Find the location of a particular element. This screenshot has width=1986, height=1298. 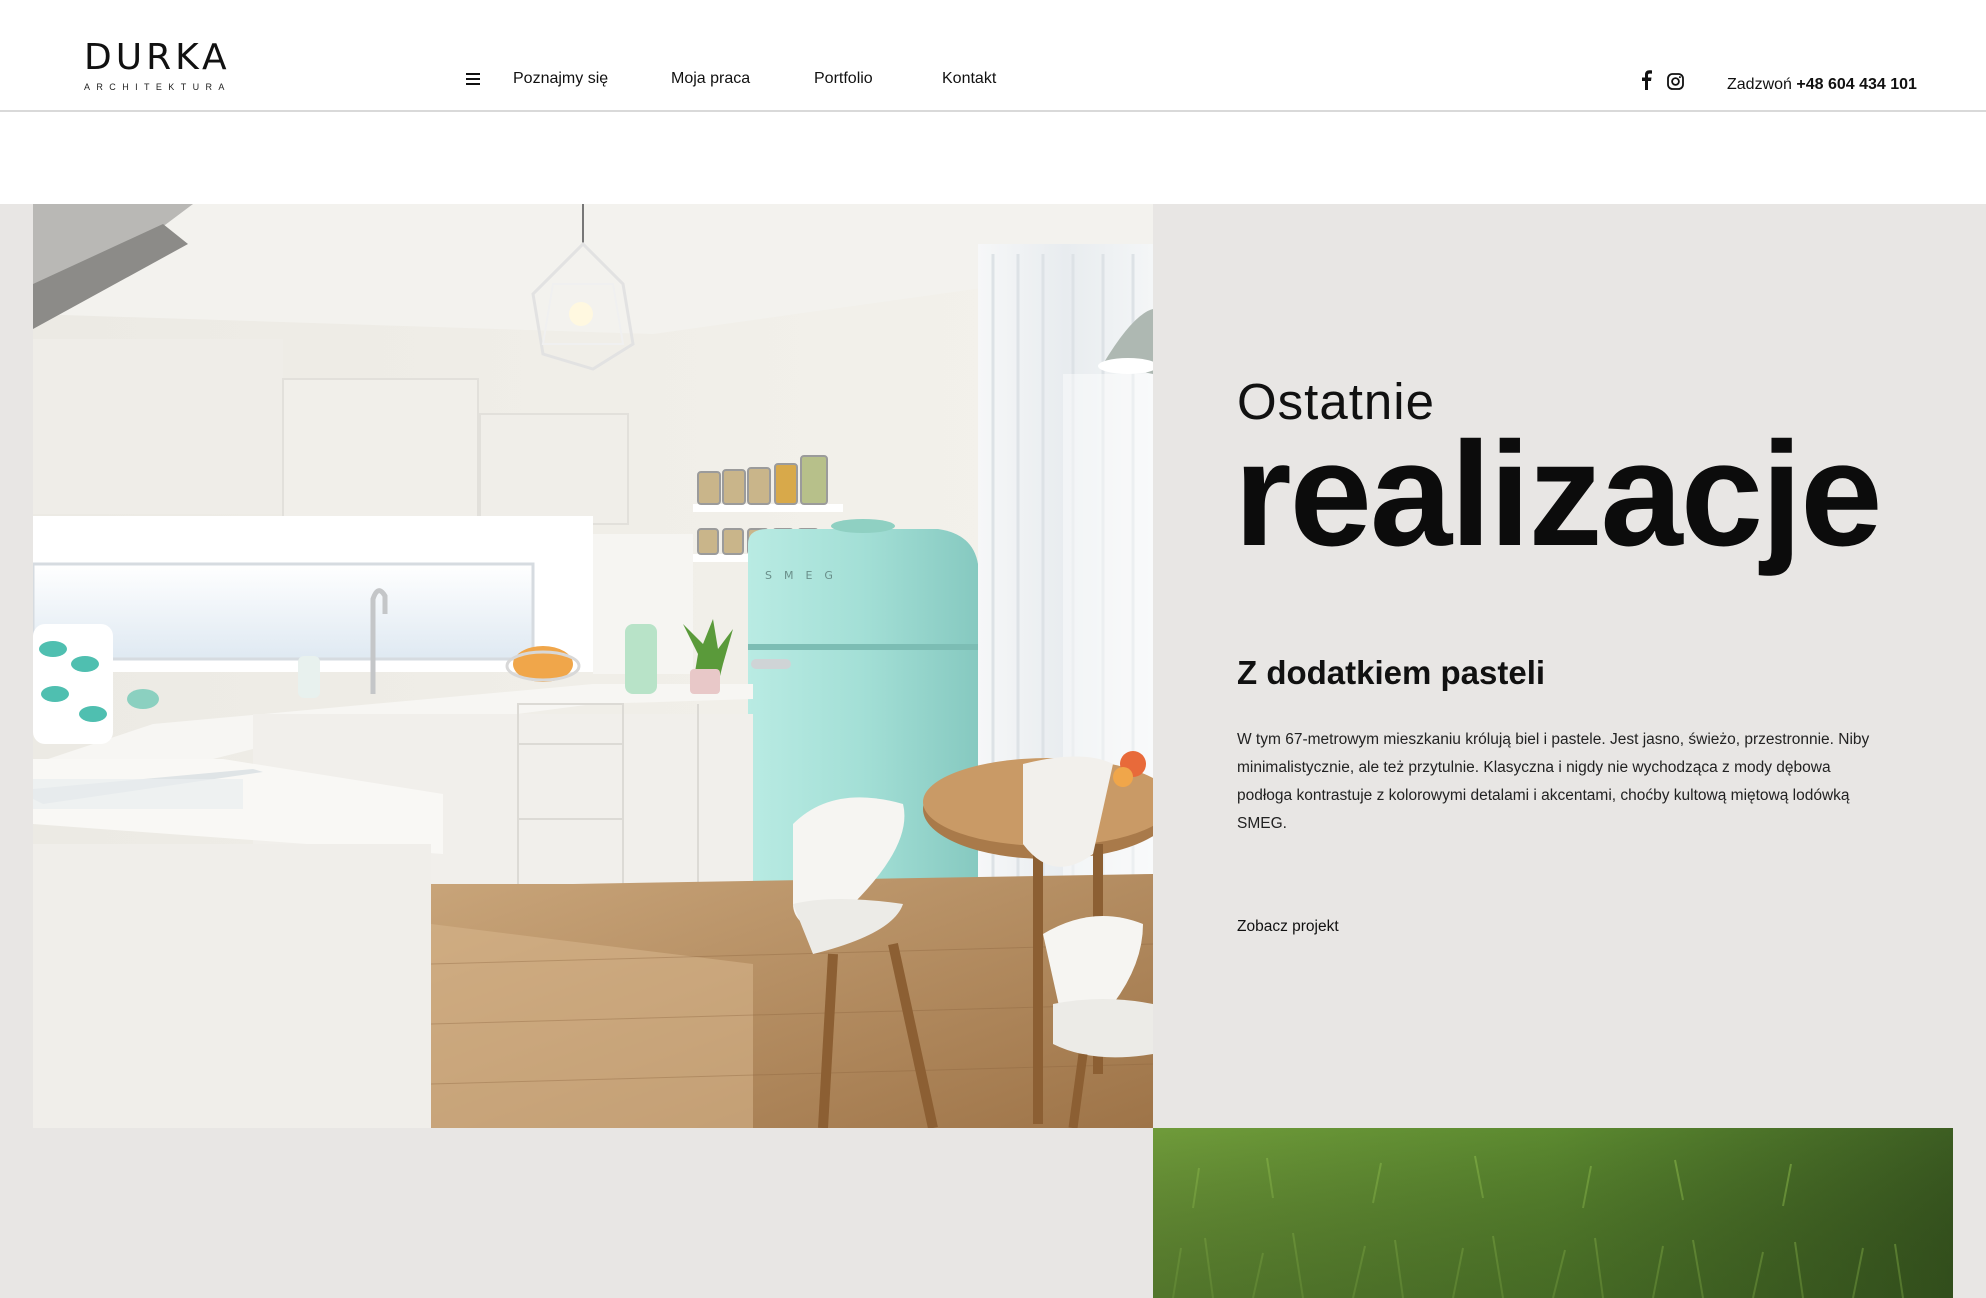

logo-wordmark: DURKA is located at coordinates (157, 57).